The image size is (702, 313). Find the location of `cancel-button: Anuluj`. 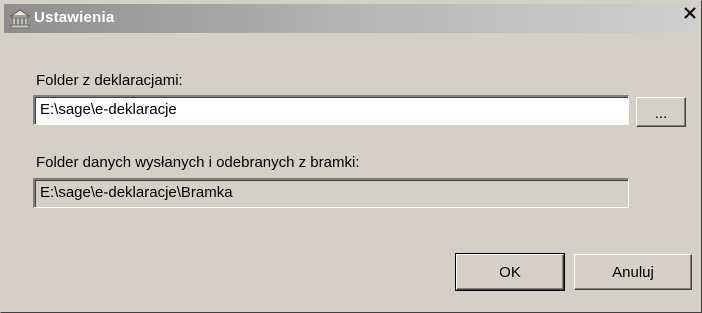

cancel-button: Anuluj is located at coordinates (633, 272).